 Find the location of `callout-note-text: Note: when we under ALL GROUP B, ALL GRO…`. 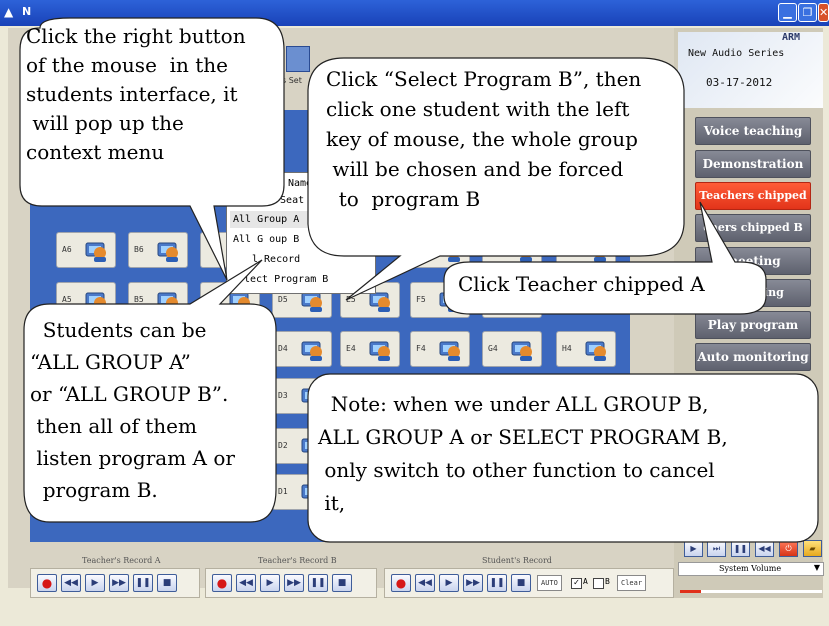

callout-note-text: Note: when we under ALL GROUP B, ALL GRO… is located at coordinates (523, 453).